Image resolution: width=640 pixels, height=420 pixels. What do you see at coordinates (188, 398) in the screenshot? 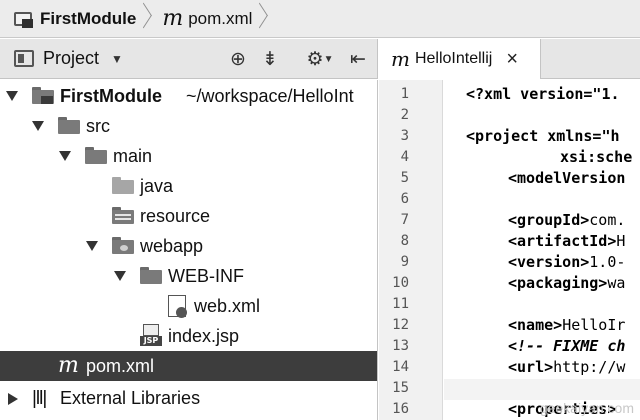
I see `tree-item-external-libraries: |ll| External Libraries` at bounding box center [188, 398].